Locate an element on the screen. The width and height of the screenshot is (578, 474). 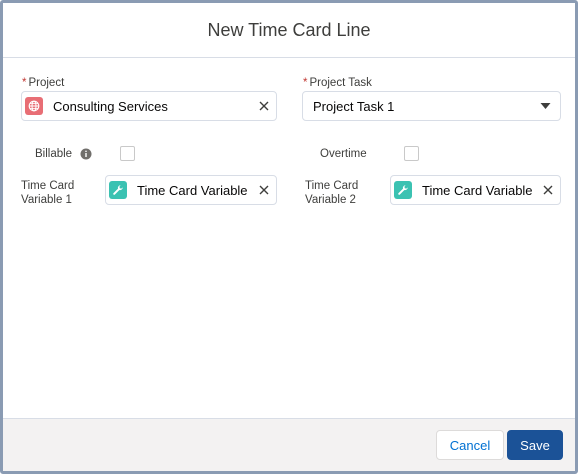
billable-checkbox is located at coordinates (127, 153).